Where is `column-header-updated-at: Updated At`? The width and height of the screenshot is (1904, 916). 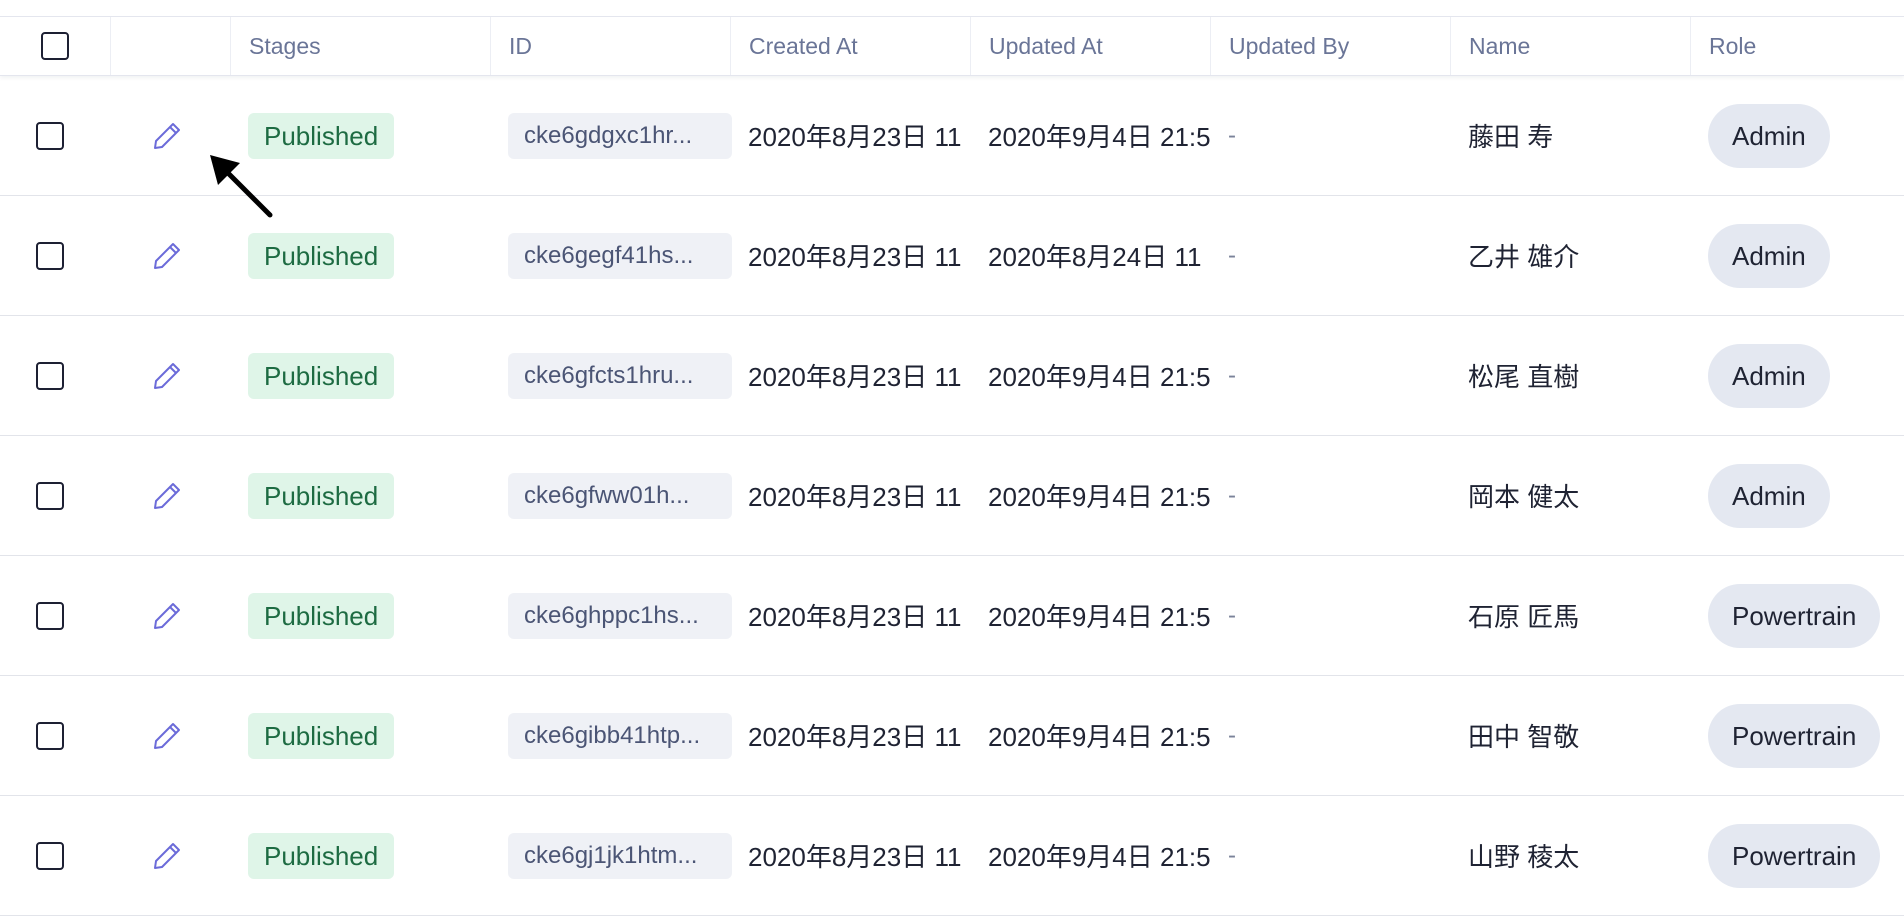
column-header-updated-at: Updated At is located at coordinates (1090, 46).